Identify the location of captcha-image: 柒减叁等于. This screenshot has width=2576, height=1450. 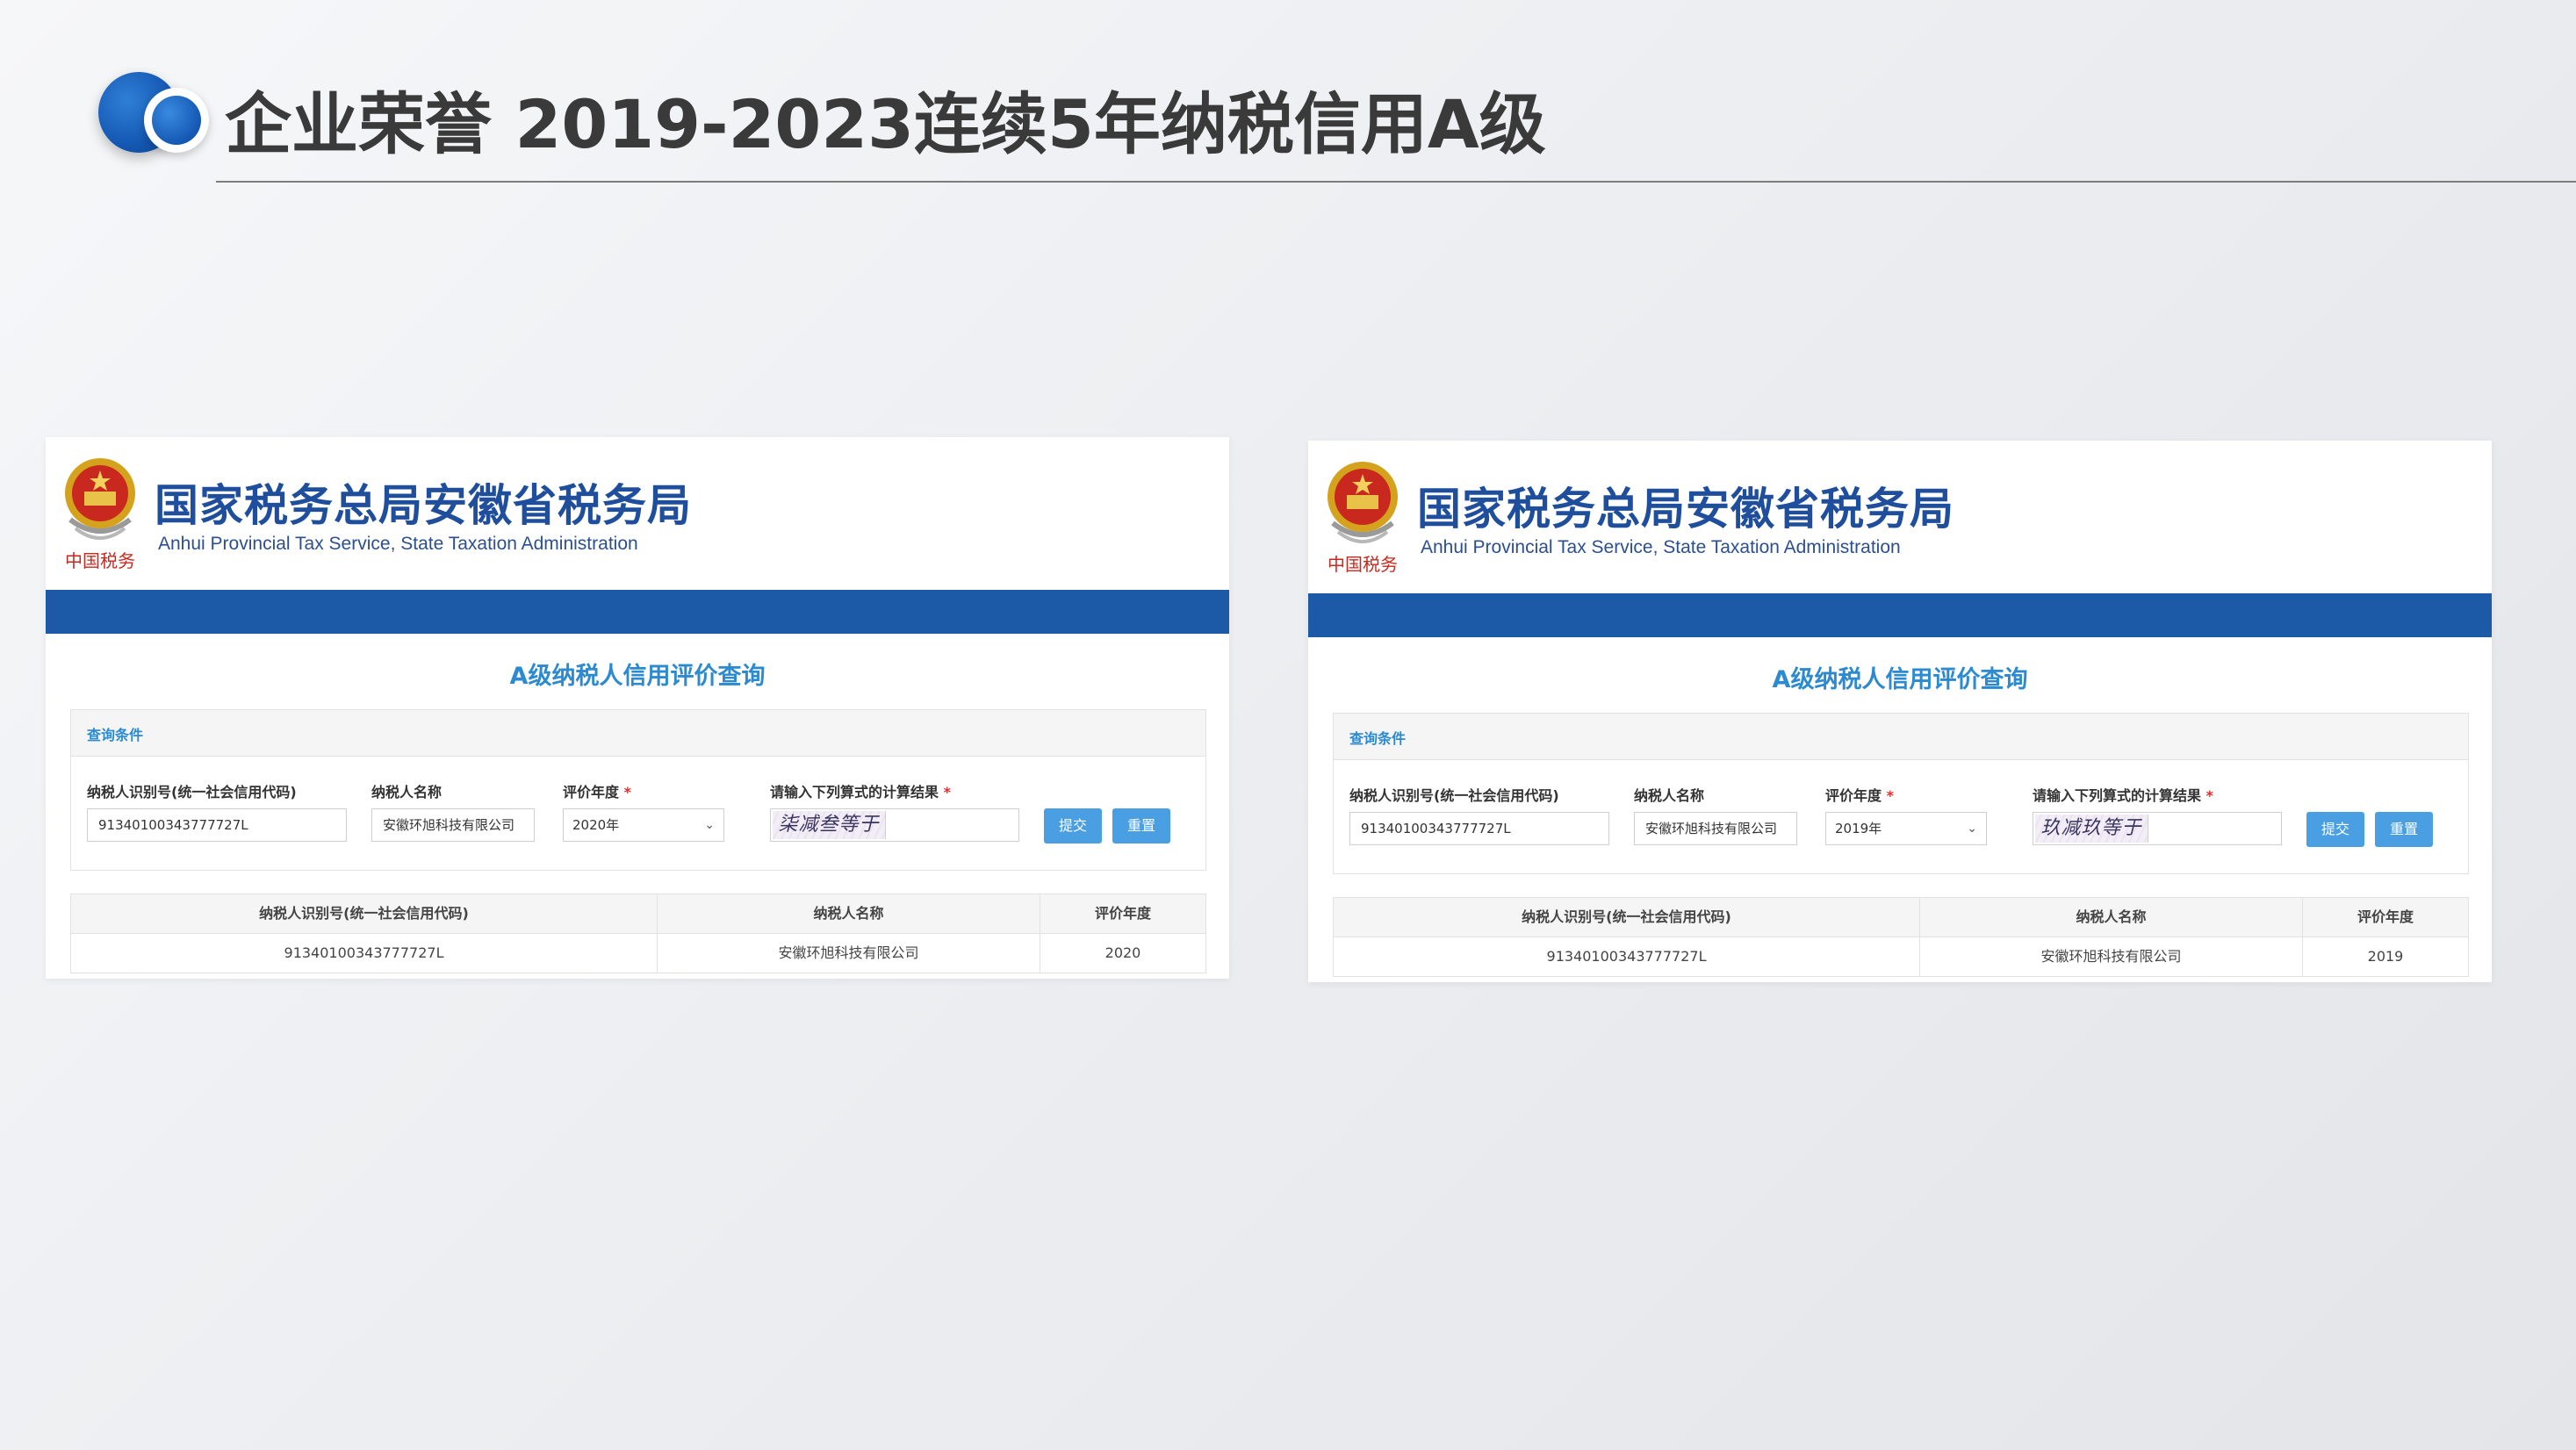
(829, 825).